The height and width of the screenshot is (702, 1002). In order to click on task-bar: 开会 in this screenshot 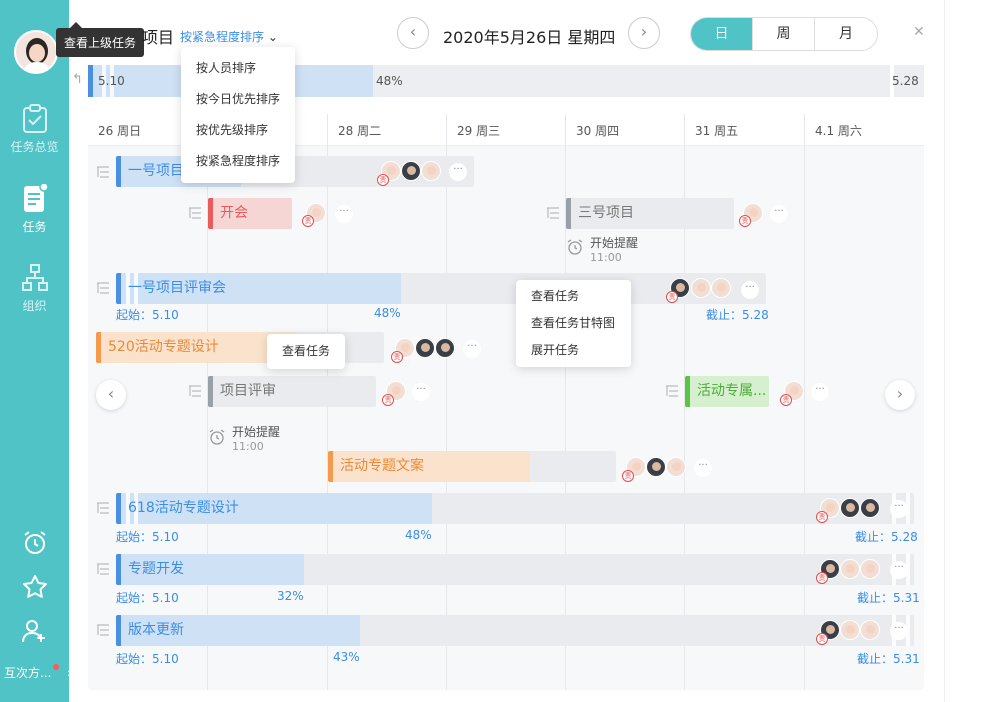, I will do `click(250, 213)`.